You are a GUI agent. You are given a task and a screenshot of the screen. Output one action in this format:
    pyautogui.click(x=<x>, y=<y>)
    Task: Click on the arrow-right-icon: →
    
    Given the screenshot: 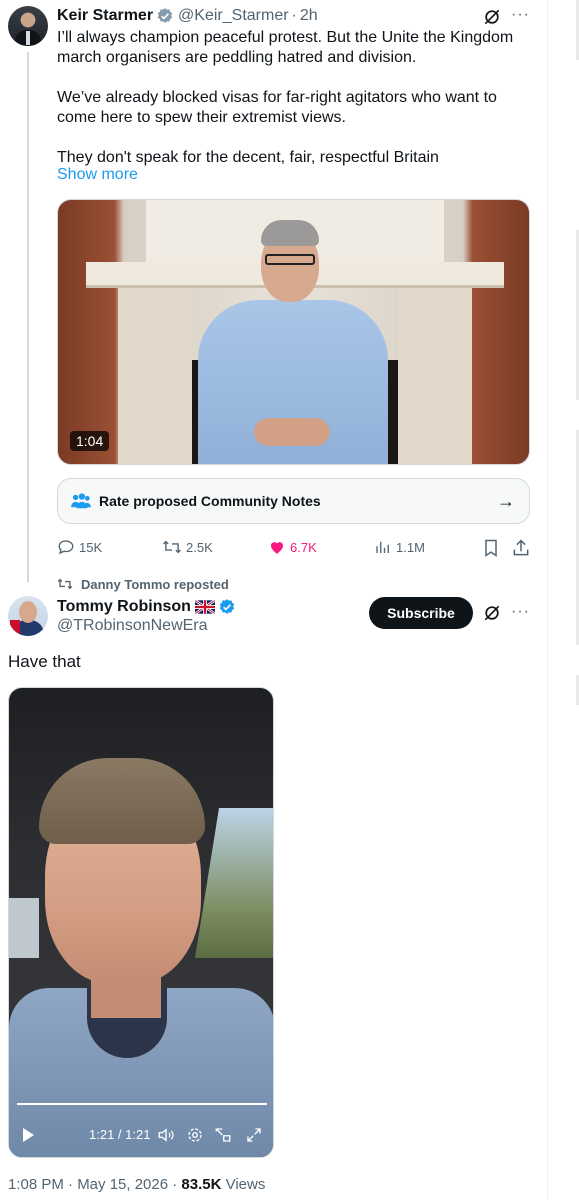 What is the action you would take?
    pyautogui.click(x=506, y=501)
    